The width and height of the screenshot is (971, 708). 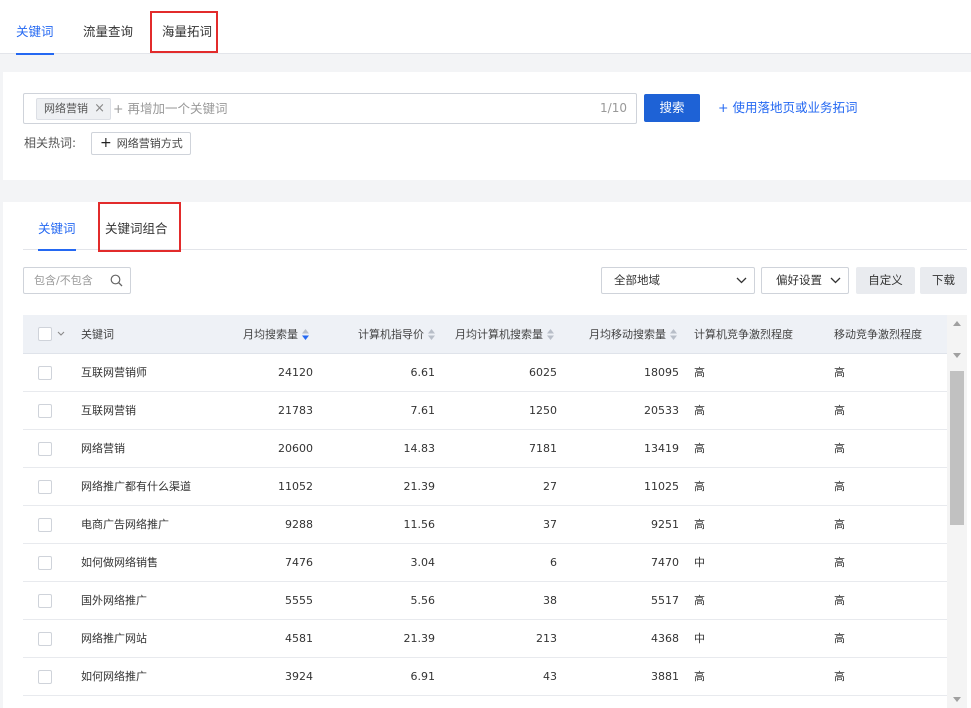 What do you see at coordinates (665, 638) in the screenshot?
I see `cell-monthly-mobile-search: 4368` at bounding box center [665, 638].